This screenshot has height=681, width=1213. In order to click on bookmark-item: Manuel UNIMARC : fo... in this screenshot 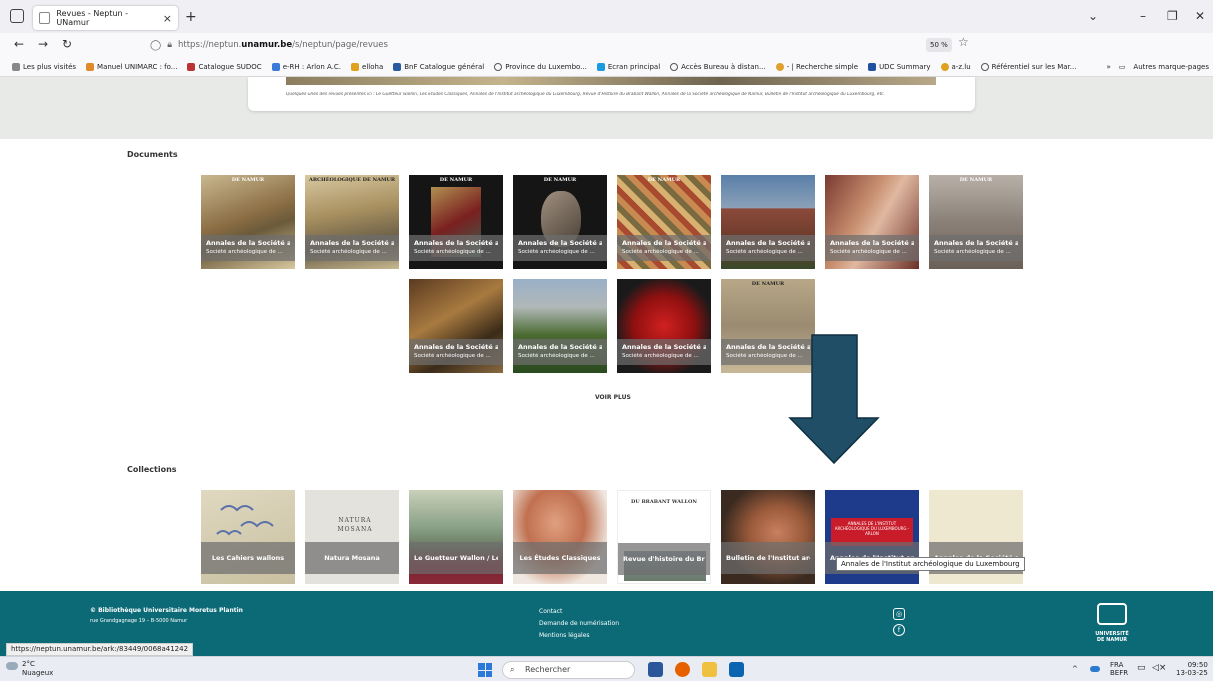, I will do `click(131, 66)`.